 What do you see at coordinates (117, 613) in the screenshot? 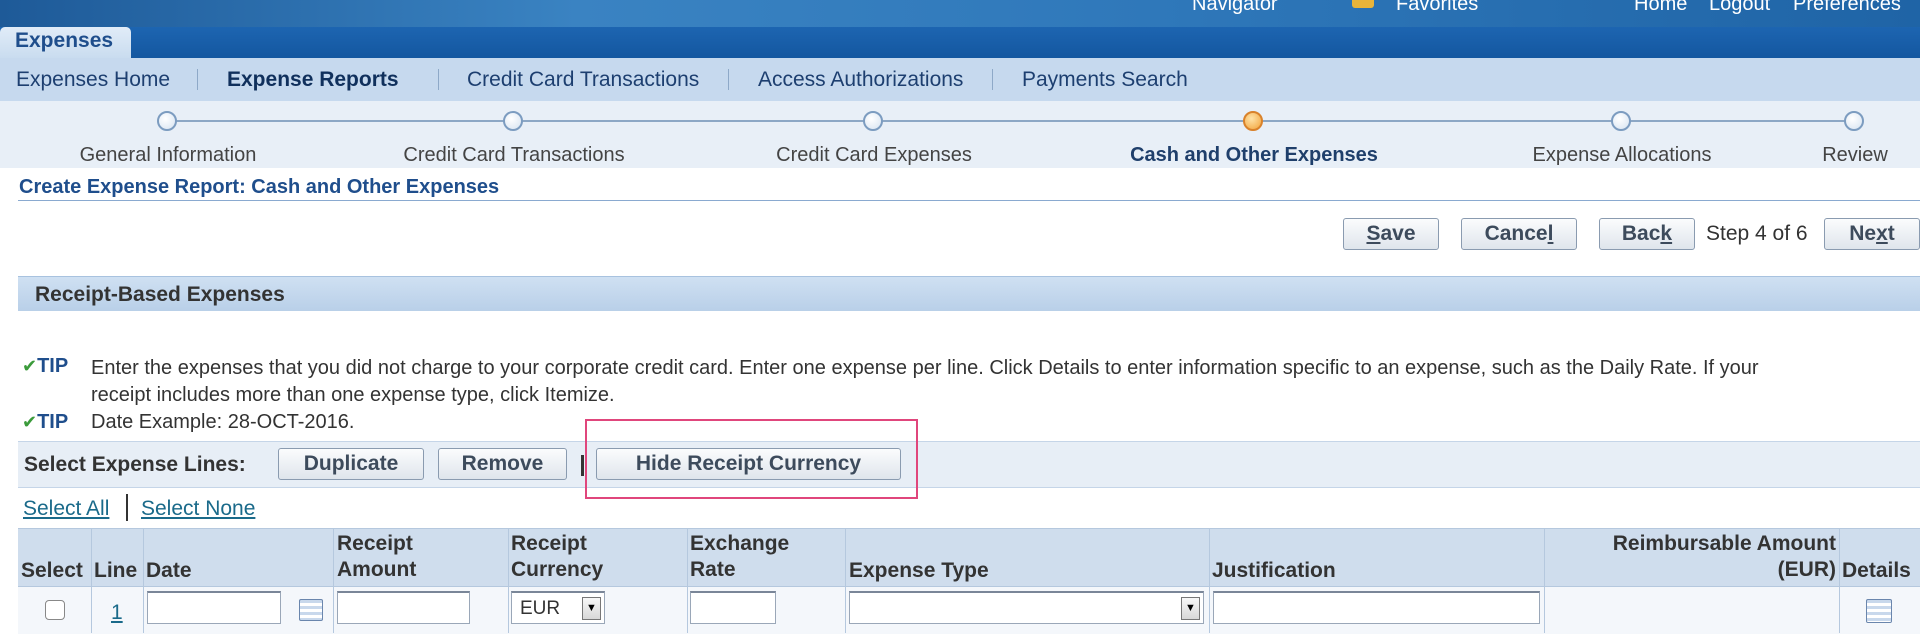
I see `line-number-link: 1` at bounding box center [117, 613].